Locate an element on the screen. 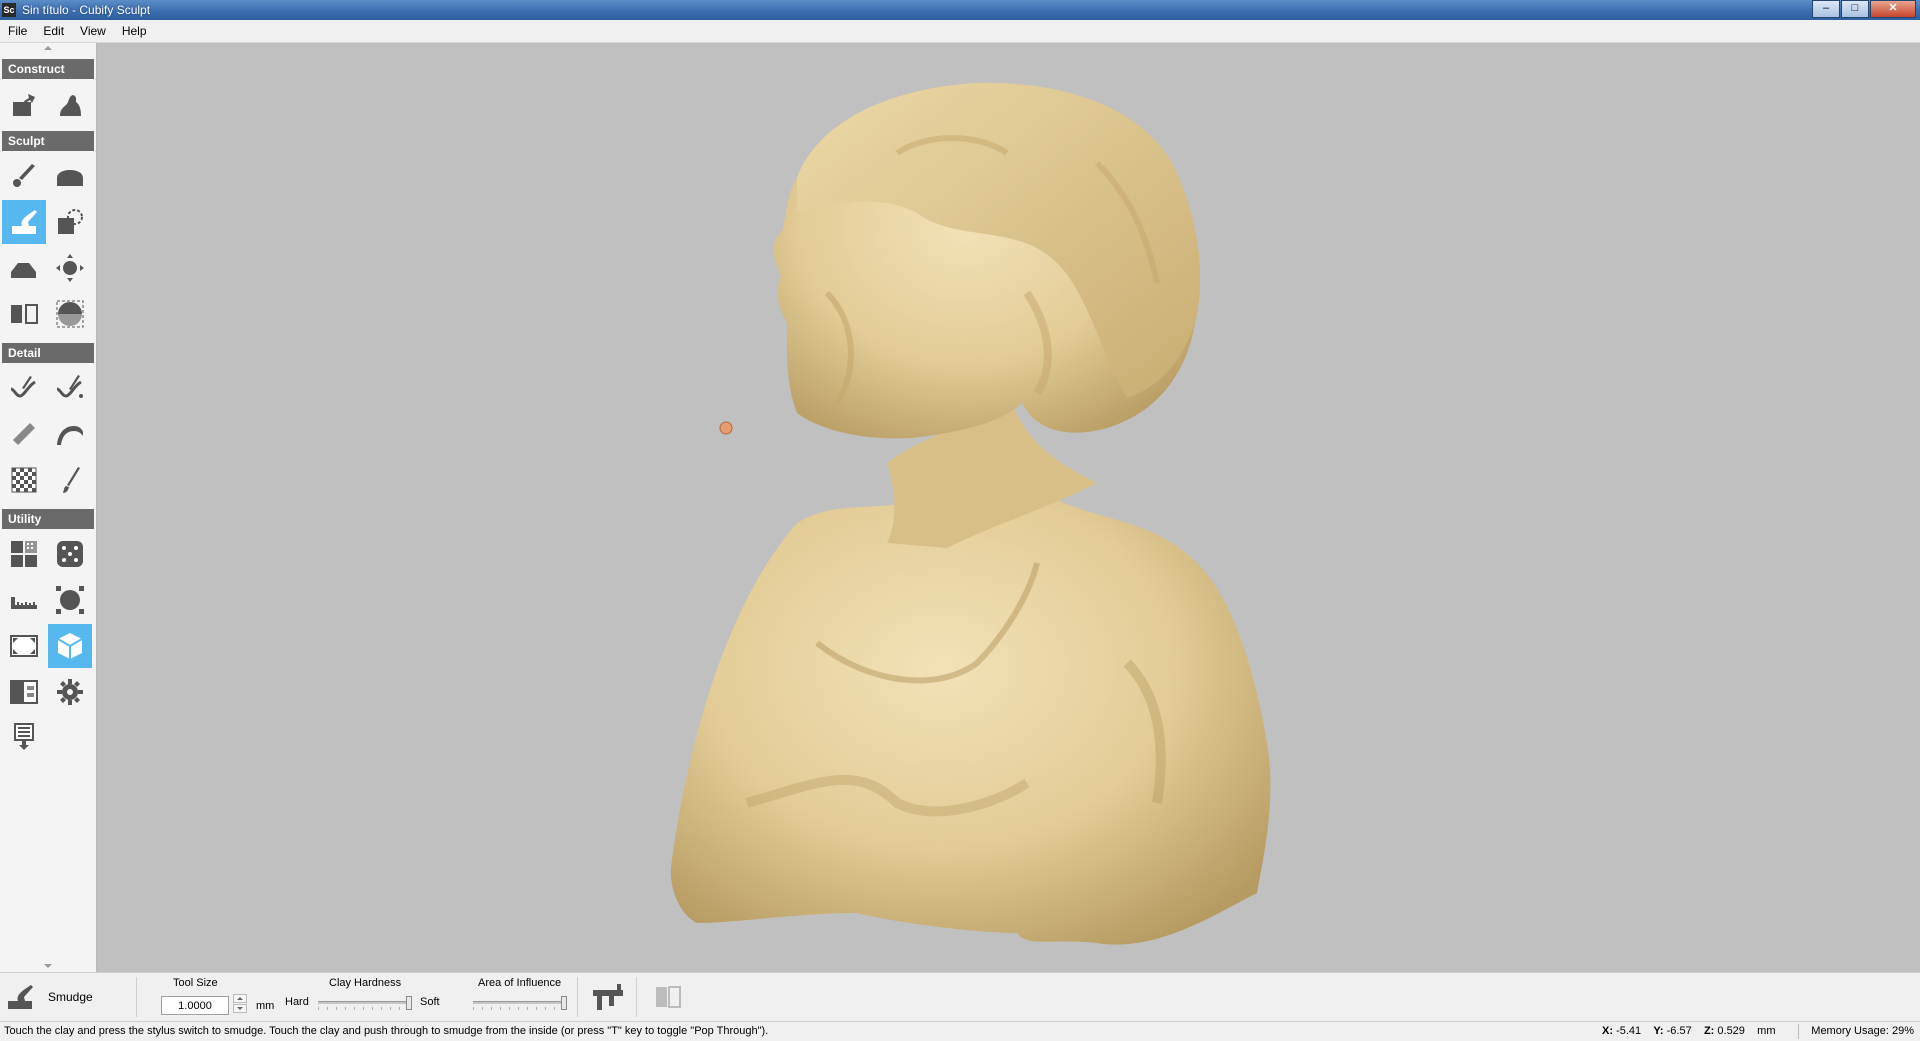  close-button: ✕ is located at coordinates (1893, 9).